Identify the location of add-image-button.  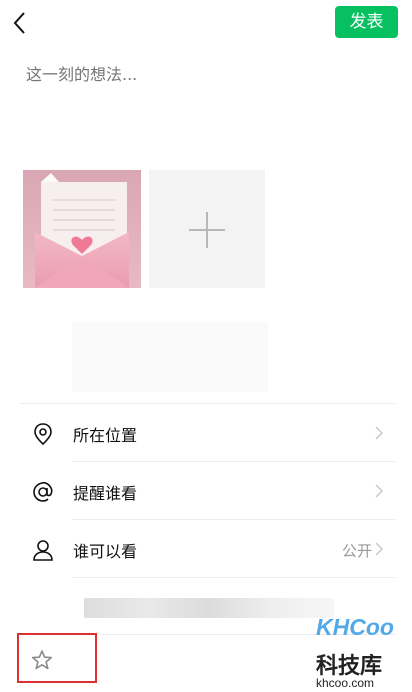
(207, 229).